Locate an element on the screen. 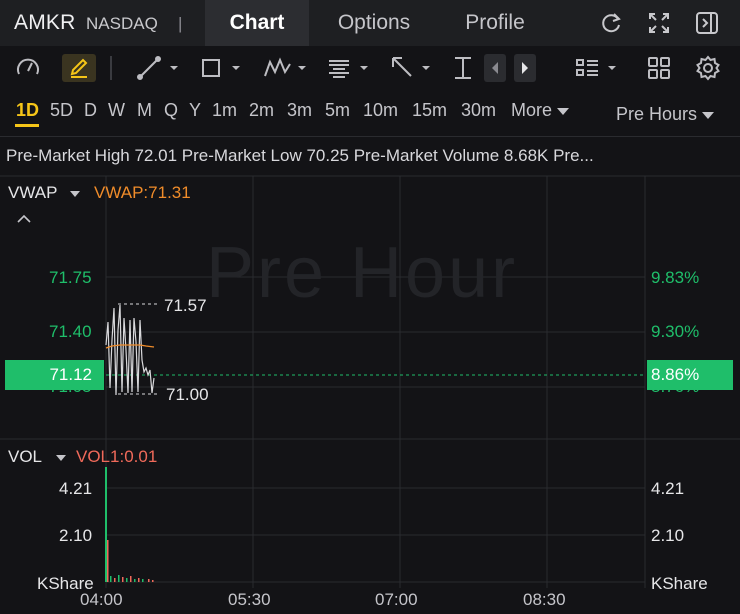  indicator-select: VWAP is located at coordinates (44, 193).